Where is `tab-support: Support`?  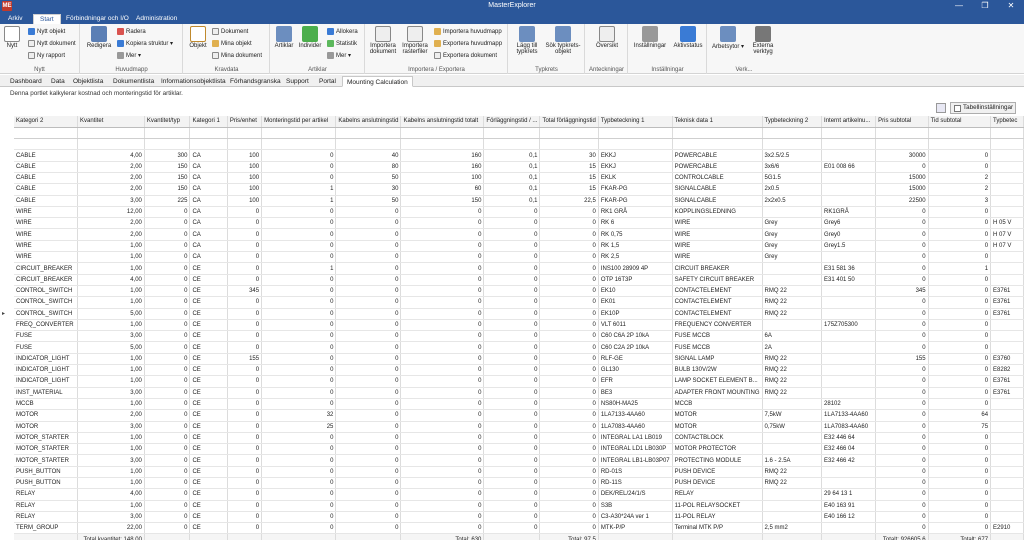 tab-support: Support is located at coordinates (297, 81).